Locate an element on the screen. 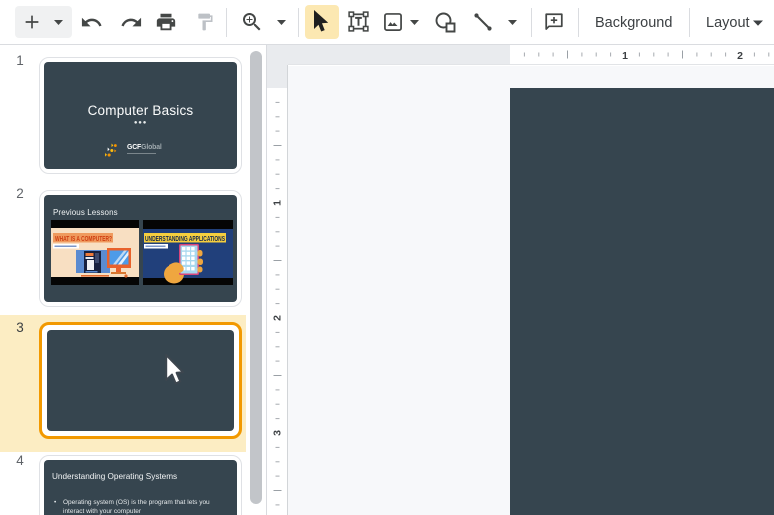 The width and height of the screenshot is (774, 515). svg-text: WHAT IS A COMPUTER? is located at coordinates (83, 238).